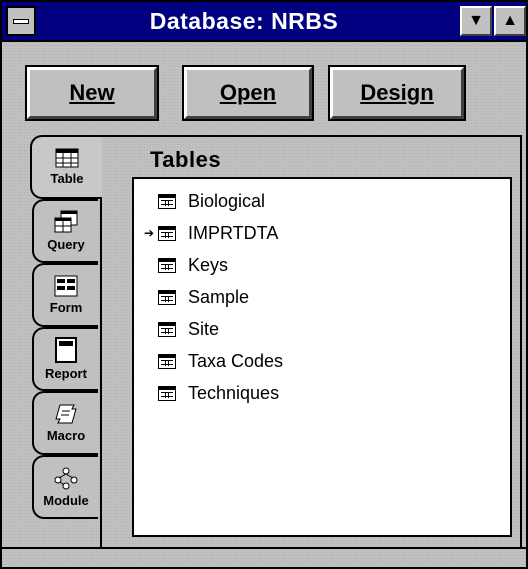 Image resolution: width=528 pixels, height=569 pixels. What do you see at coordinates (66, 307) in the screenshot?
I see `tab-form-label: Form` at bounding box center [66, 307].